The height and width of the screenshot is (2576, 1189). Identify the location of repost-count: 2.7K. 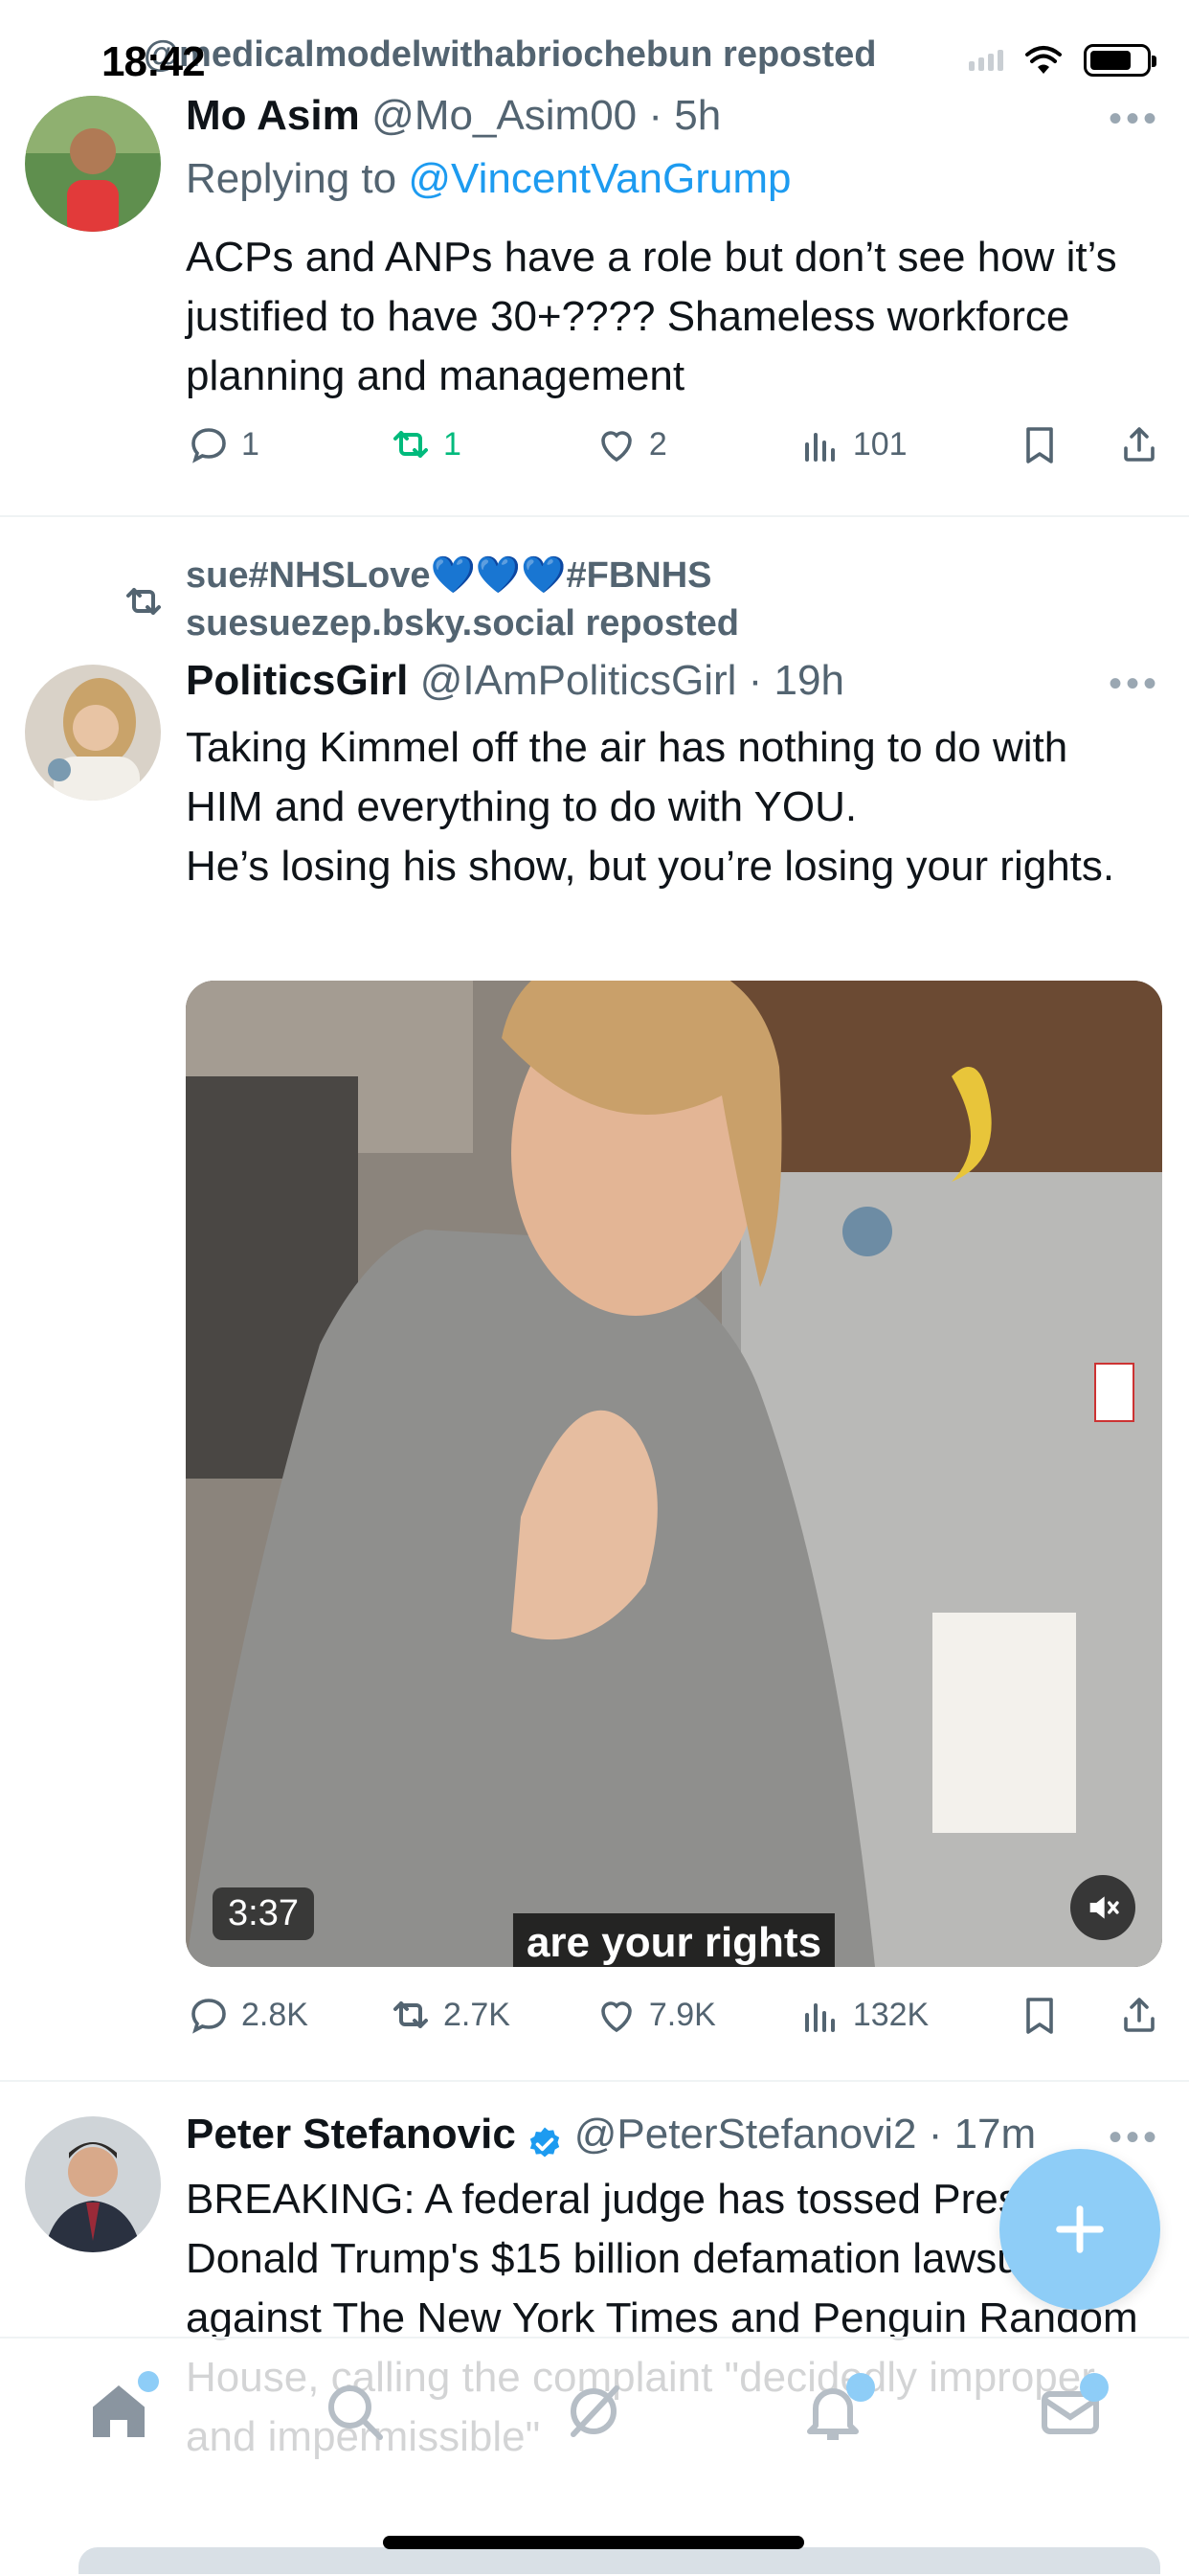
(476, 2014).